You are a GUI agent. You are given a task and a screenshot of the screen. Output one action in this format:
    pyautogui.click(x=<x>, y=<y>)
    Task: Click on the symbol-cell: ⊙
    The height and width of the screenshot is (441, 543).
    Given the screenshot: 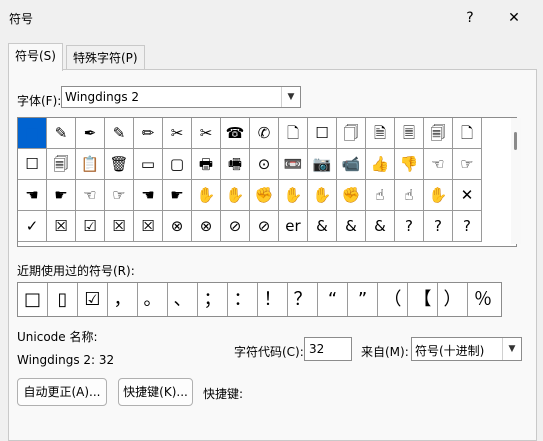 What is the action you would take?
    pyautogui.click(x=264, y=164)
    